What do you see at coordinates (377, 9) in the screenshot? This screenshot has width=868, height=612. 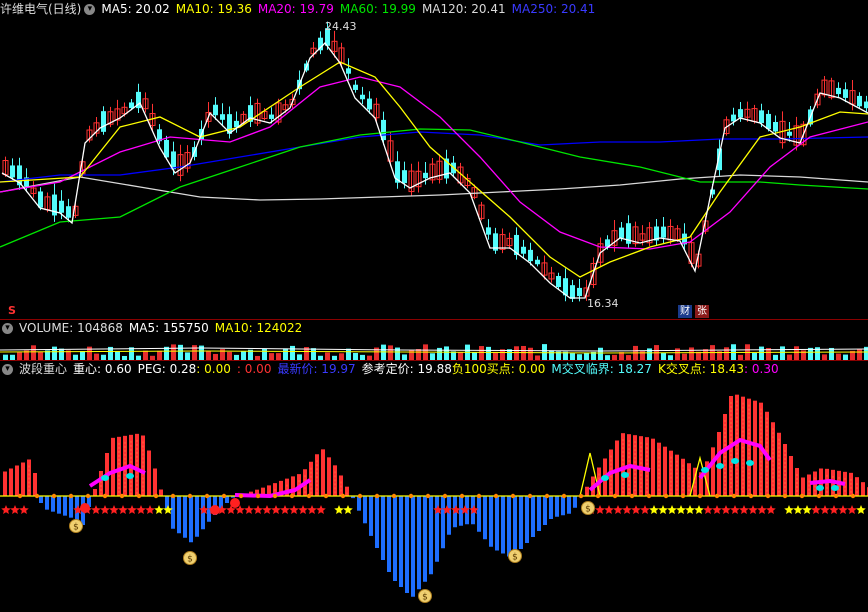 I see `ma60-label: MA60: 19.99` at bounding box center [377, 9].